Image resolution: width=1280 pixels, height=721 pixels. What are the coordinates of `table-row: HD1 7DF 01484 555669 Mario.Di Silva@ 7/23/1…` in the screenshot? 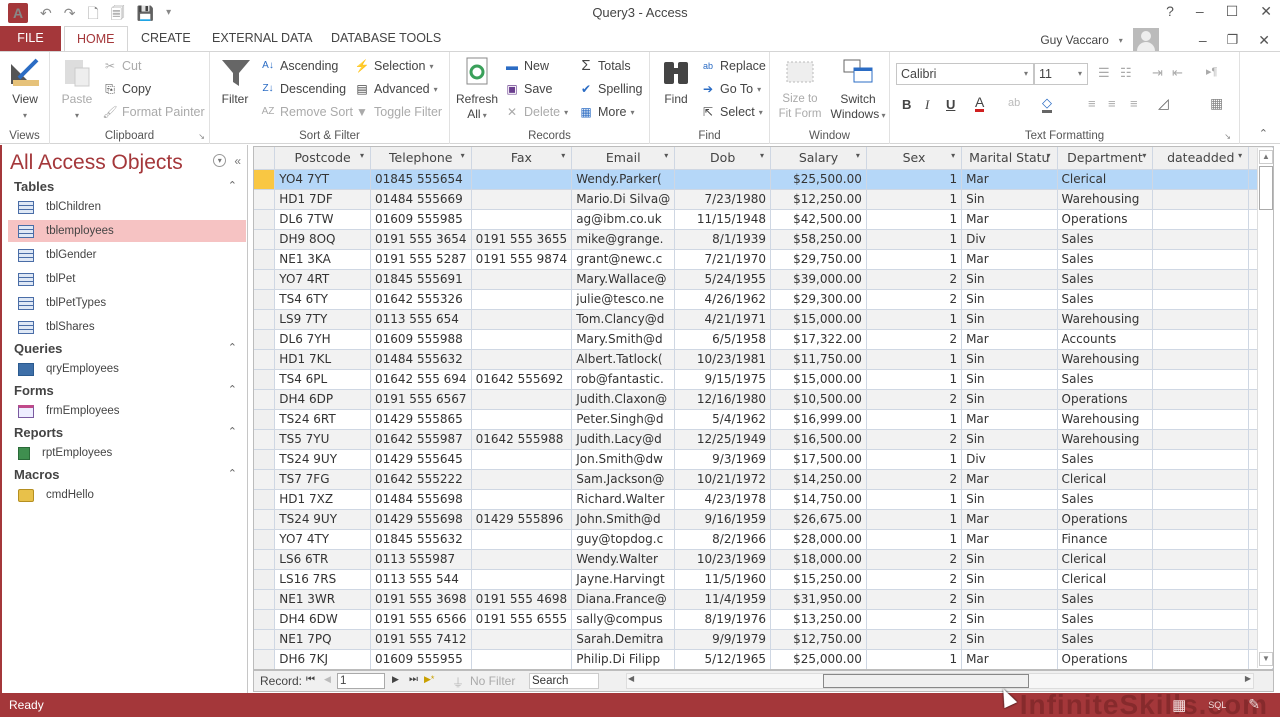 It's located at (763, 199).